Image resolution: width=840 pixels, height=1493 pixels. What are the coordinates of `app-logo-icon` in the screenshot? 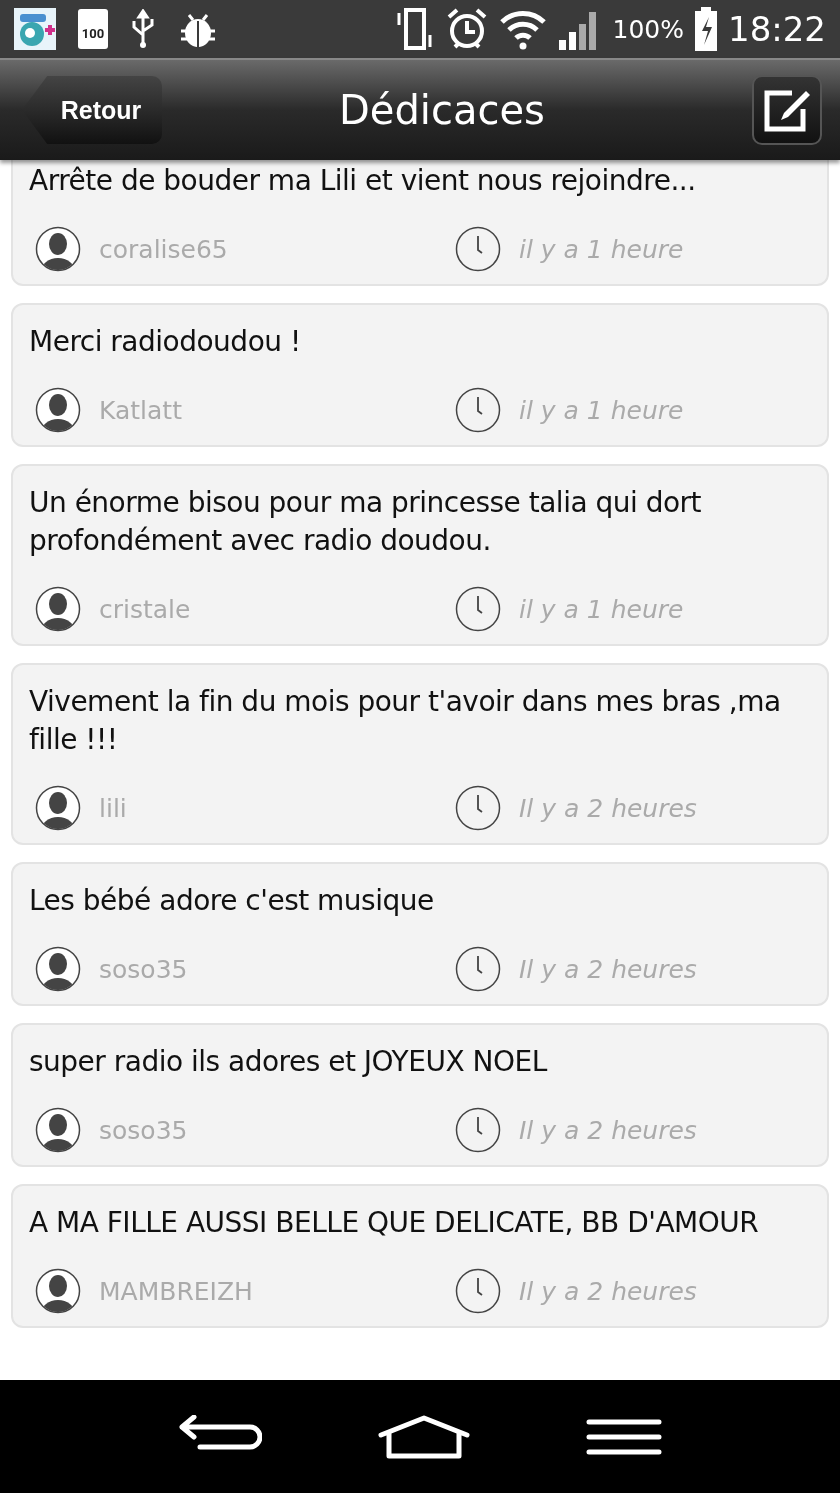 It's located at (35, 29).